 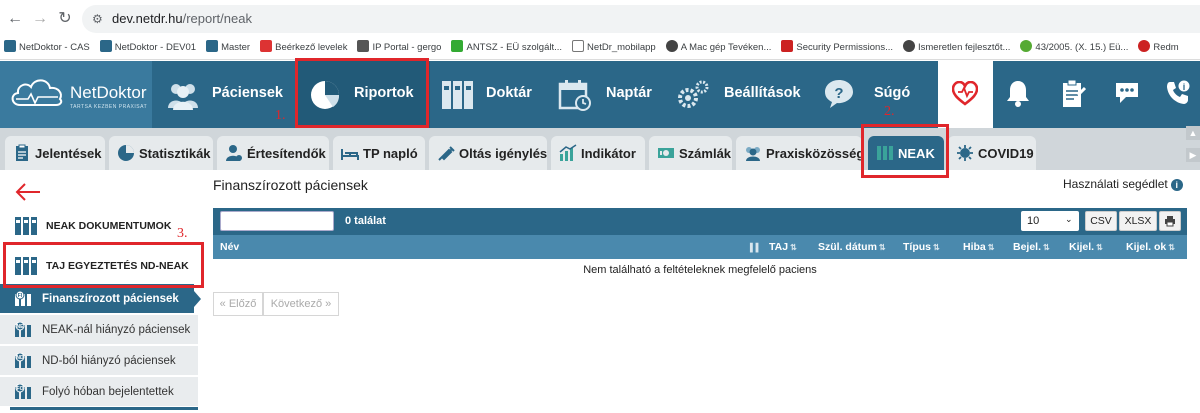 I want to click on column-header-label: Név, so click(x=230, y=247).